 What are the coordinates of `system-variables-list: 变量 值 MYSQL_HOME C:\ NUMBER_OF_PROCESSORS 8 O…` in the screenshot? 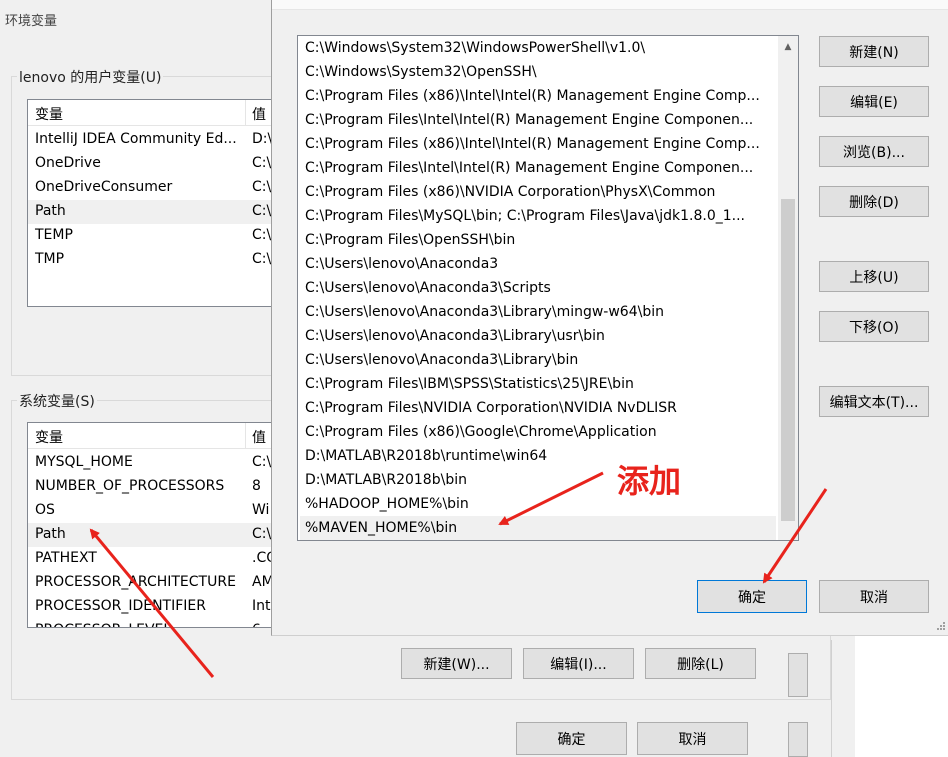 It's located at (157, 525).